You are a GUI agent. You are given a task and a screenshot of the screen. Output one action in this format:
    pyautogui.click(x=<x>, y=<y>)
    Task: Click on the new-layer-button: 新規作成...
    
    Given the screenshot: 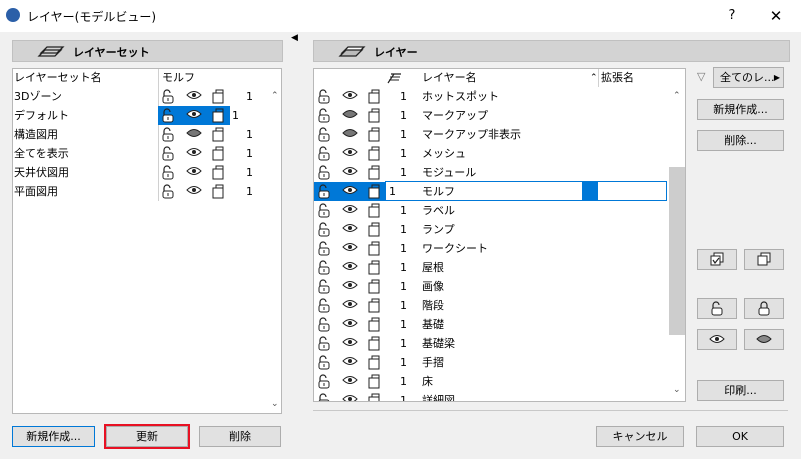 What is the action you would take?
    pyautogui.click(x=740, y=109)
    